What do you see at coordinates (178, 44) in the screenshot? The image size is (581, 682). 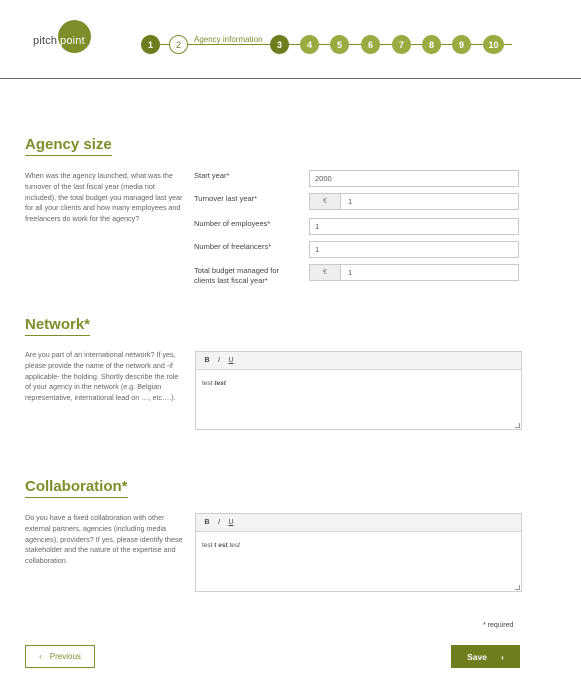 I see `step-2: 2` at bounding box center [178, 44].